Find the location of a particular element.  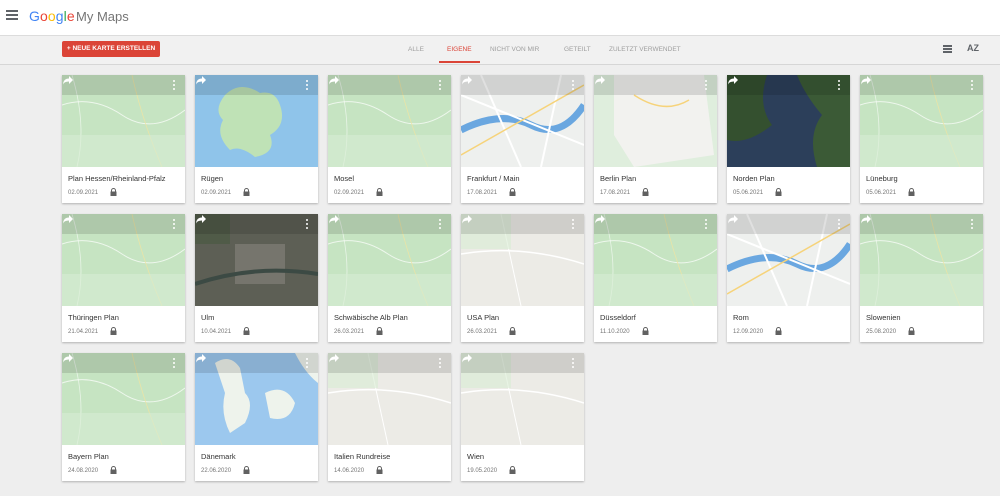

map-card: USA Plan 26.03.2021 is located at coordinates (522, 278).